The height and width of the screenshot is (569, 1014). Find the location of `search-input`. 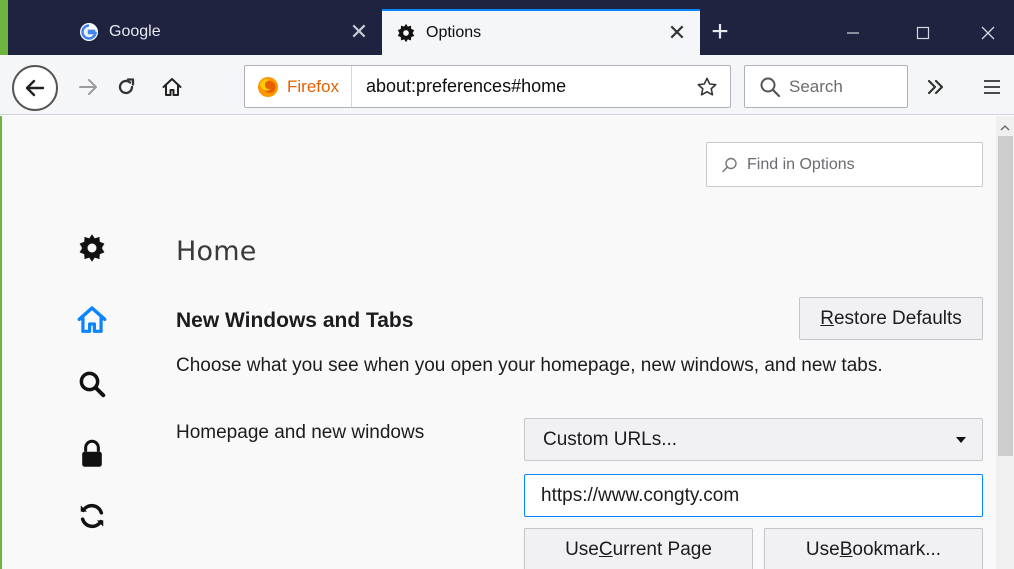

search-input is located at coordinates (844, 86).